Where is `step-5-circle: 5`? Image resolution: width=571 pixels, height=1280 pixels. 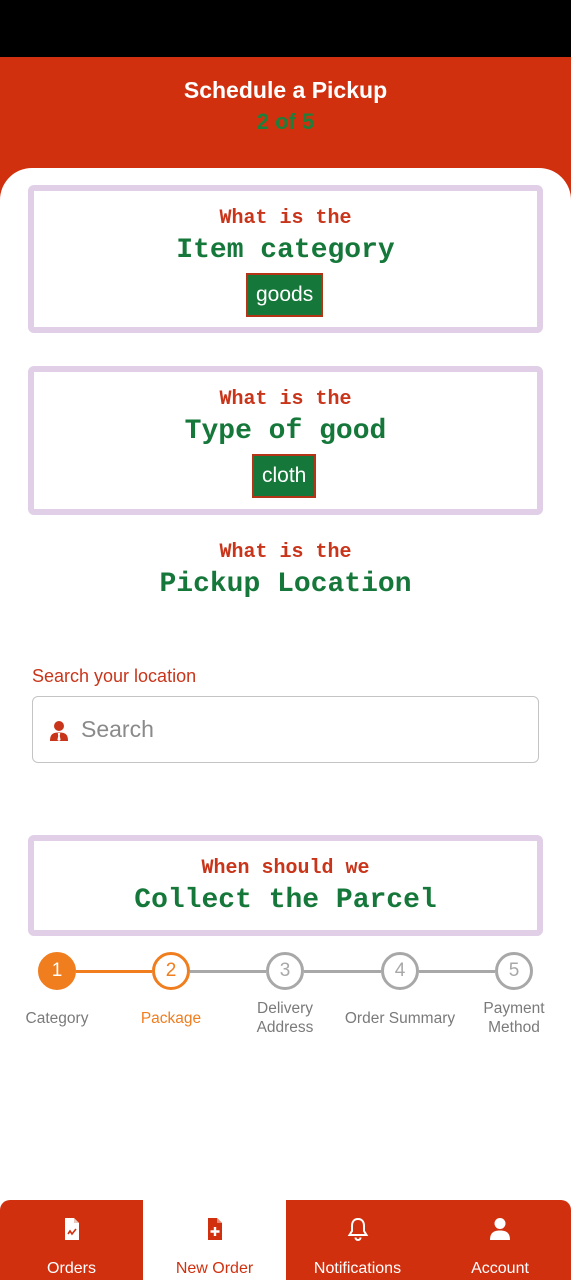 step-5-circle: 5 is located at coordinates (514, 971).